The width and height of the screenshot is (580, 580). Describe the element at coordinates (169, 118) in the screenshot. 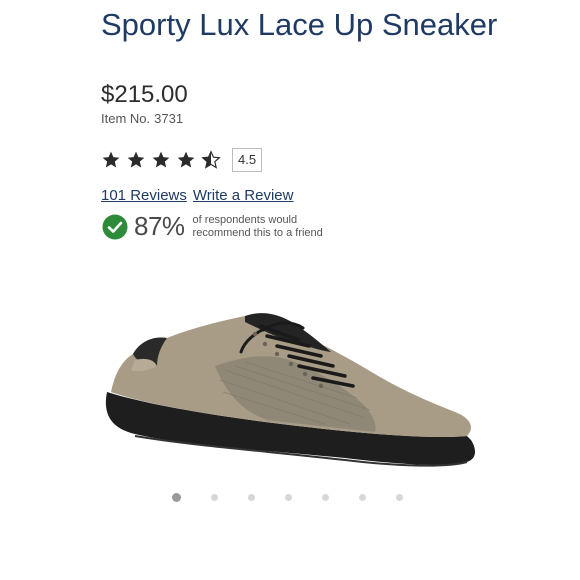

I see `item-number-value: 3731` at that location.